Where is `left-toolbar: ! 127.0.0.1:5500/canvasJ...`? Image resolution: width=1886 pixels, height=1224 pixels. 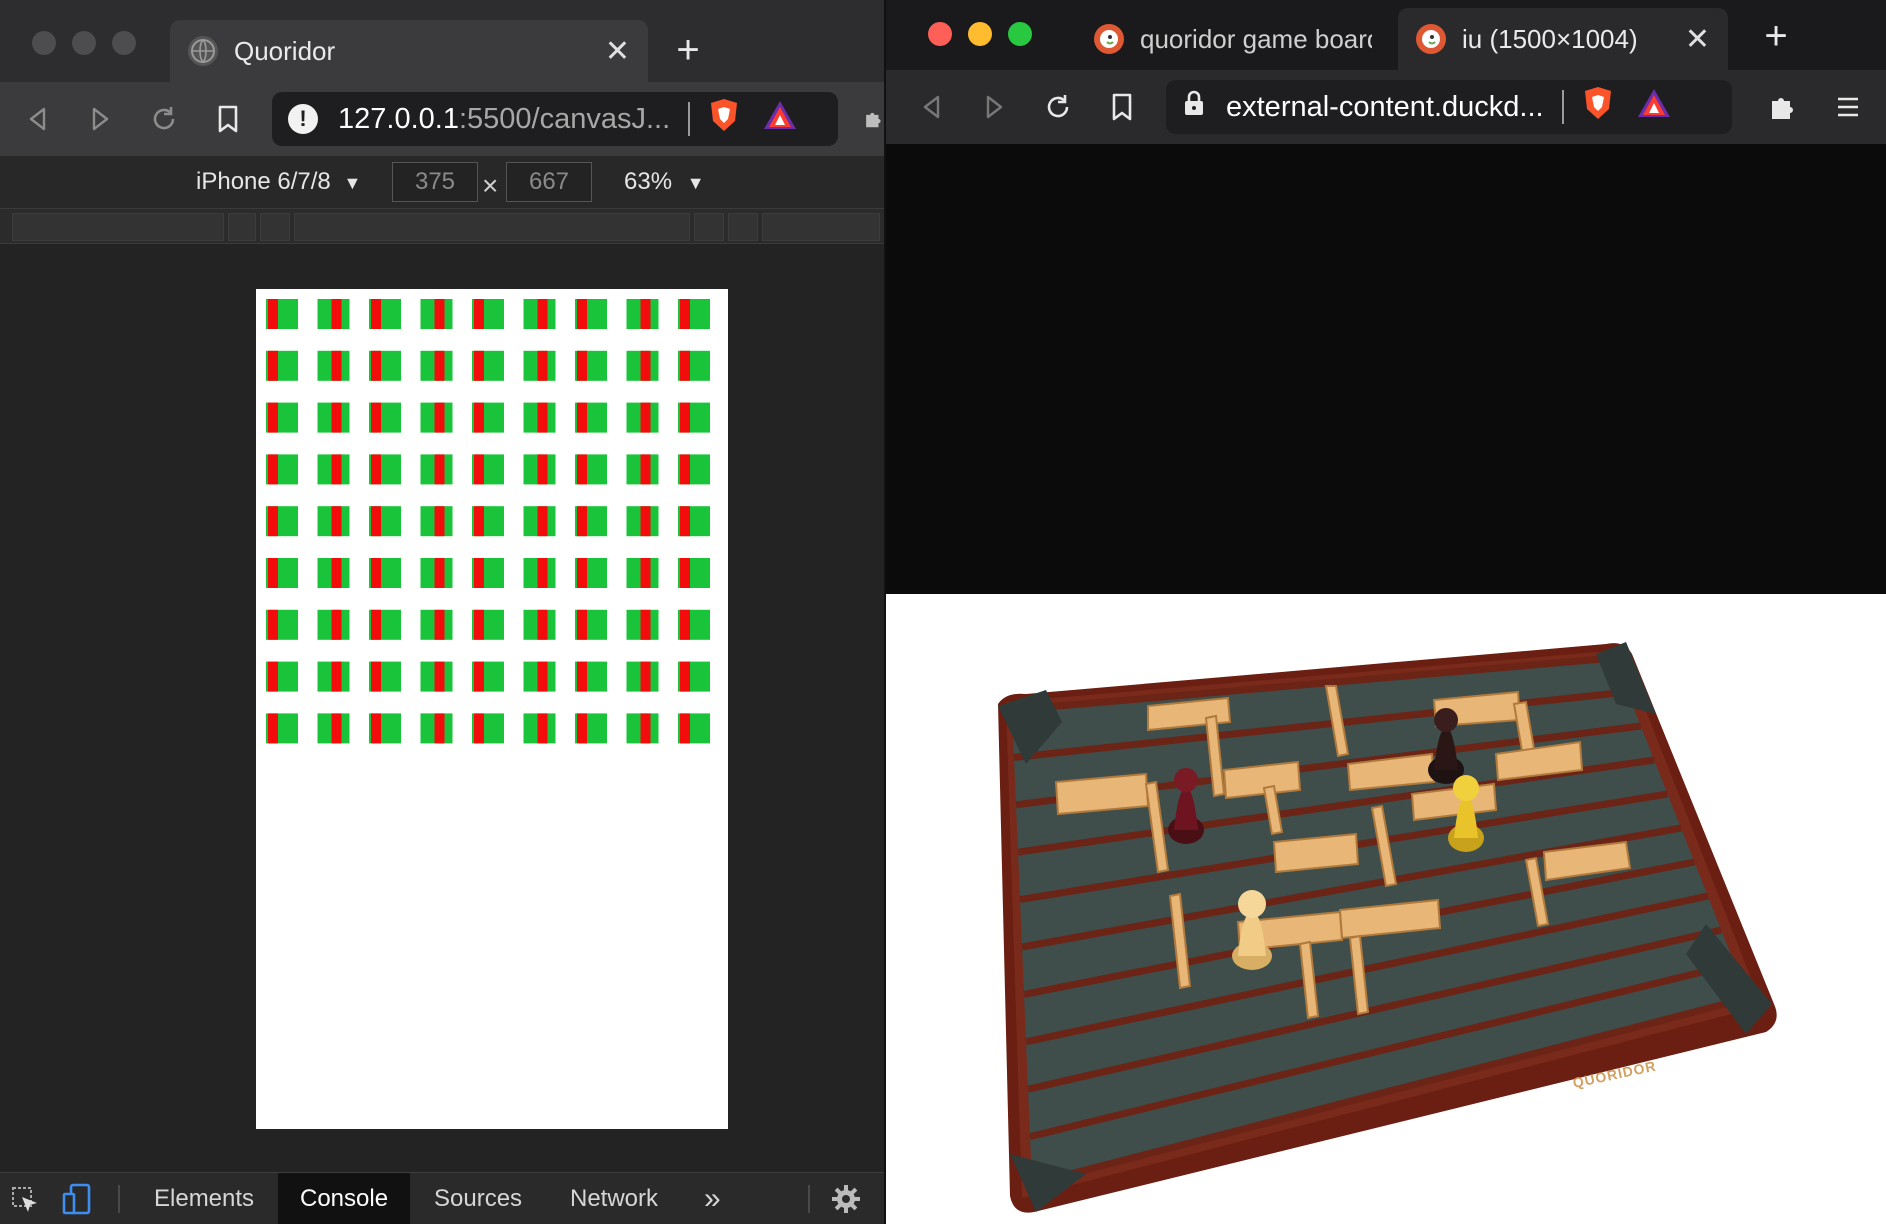 left-toolbar: ! 127.0.0.1:5500/canvasJ... is located at coordinates (442, 119).